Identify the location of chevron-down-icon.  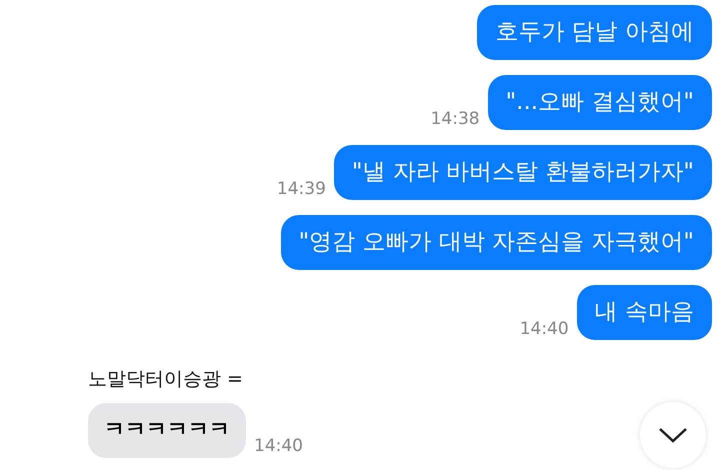
(673, 435).